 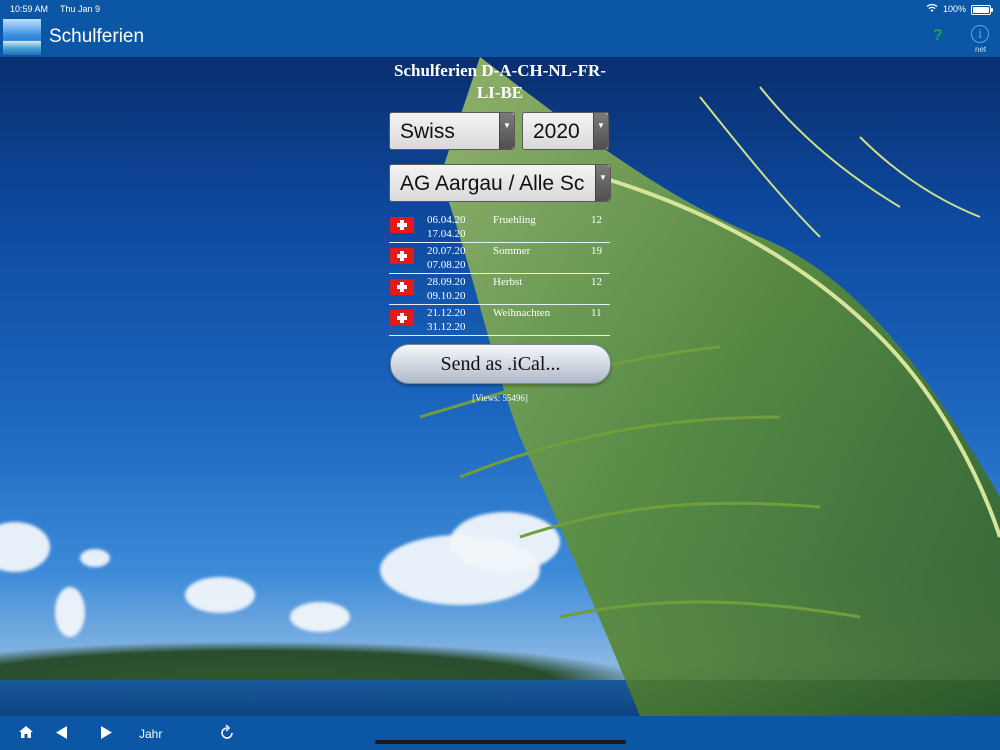 I want to click on home-indicator, so click(x=500, y=742).